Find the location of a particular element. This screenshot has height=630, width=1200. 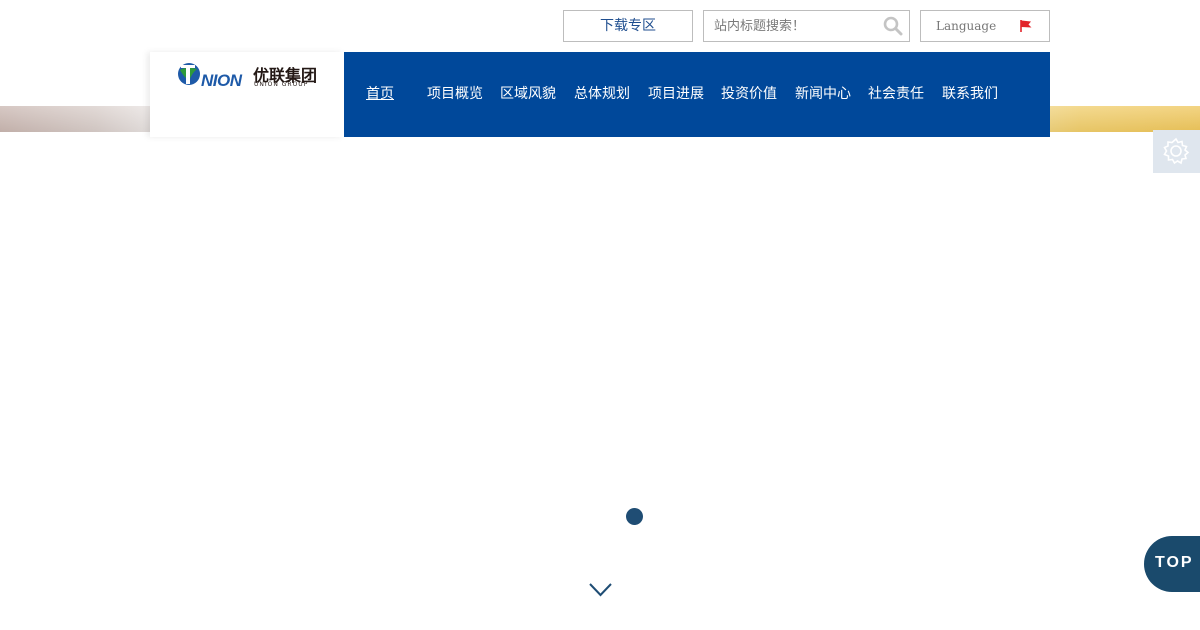

settings-button is located at coordinates (1176, 151).